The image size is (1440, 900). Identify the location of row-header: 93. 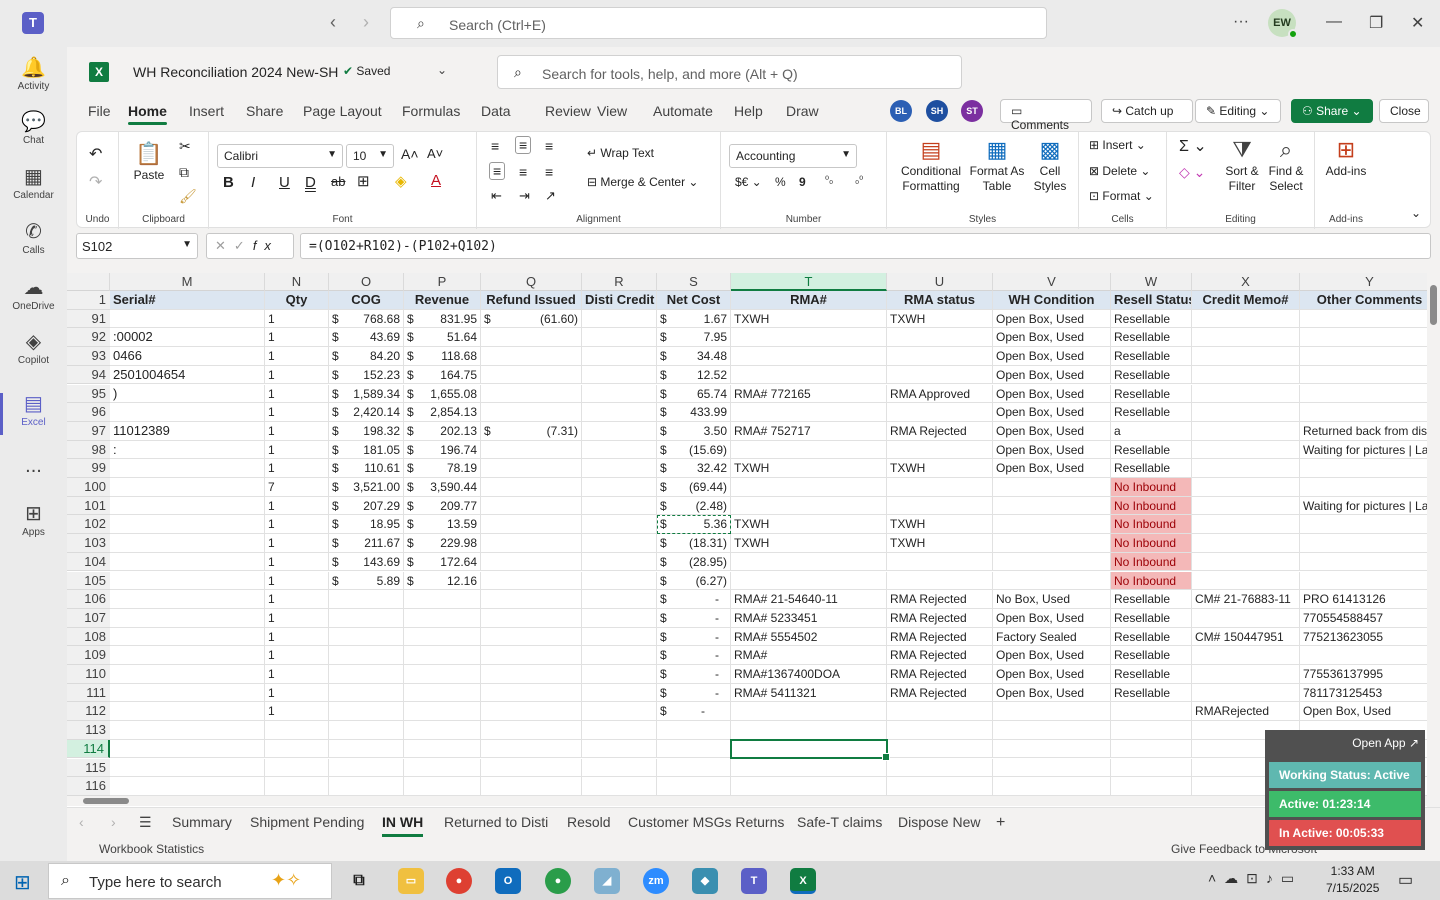
(88, 356).